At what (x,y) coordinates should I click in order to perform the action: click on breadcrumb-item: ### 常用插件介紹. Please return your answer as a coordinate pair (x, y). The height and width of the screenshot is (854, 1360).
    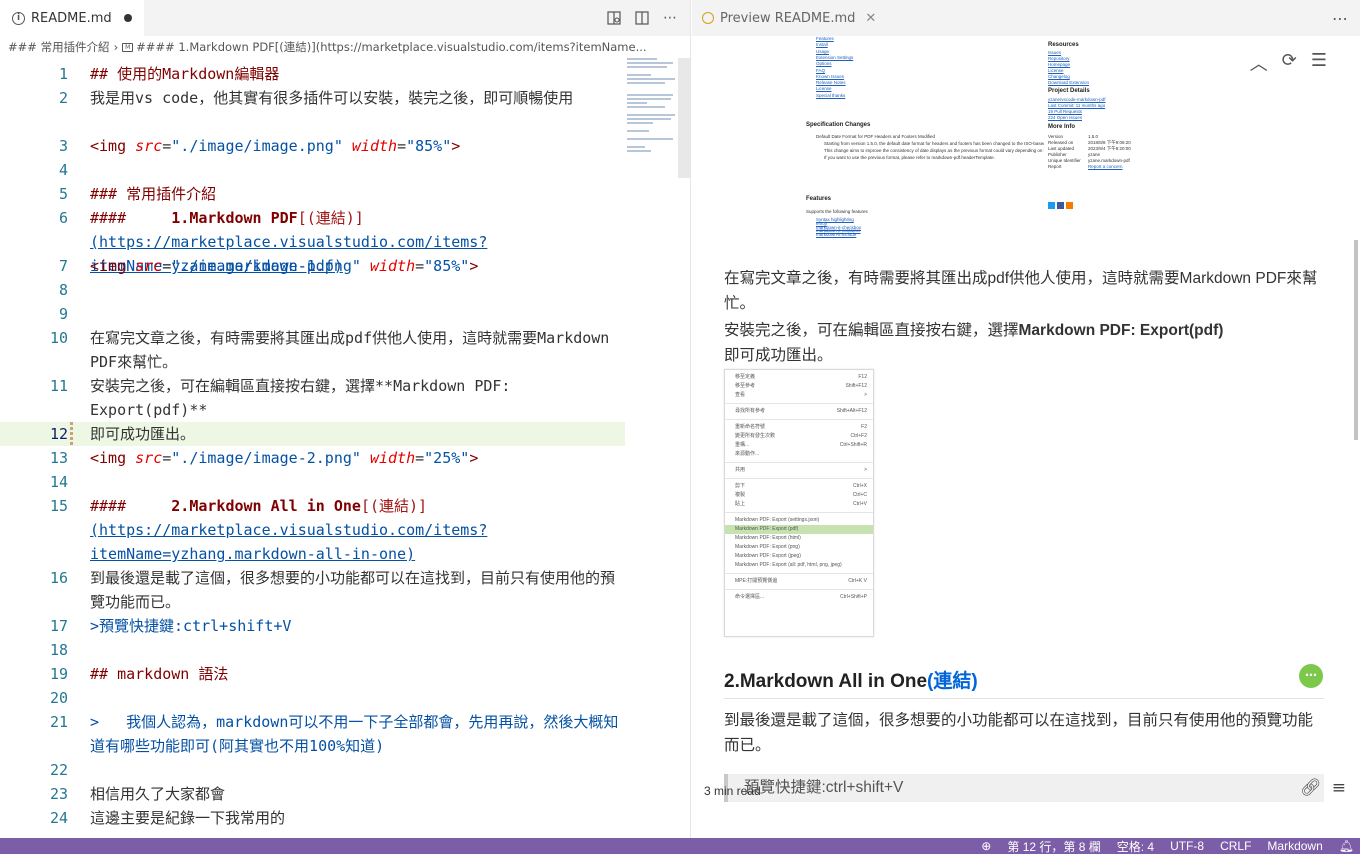
    Looking at the image, I should click on (59, 47).